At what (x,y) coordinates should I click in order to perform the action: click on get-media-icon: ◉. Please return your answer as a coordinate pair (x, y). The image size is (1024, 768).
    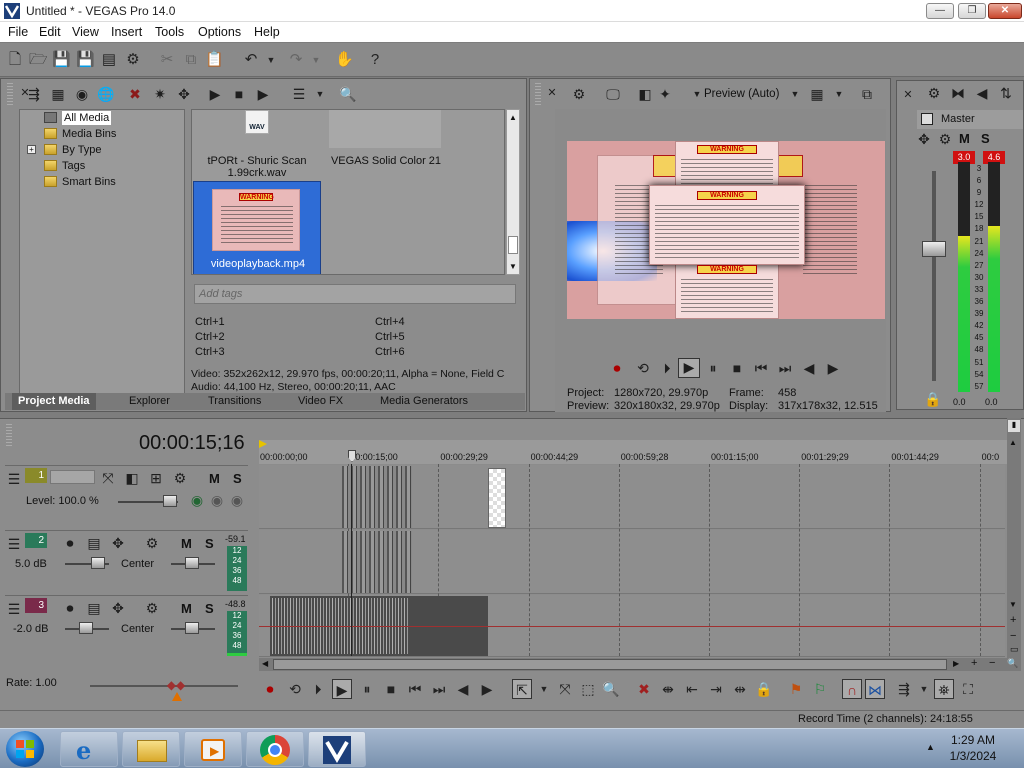
    Looking at the image, I should click on (82, 94).